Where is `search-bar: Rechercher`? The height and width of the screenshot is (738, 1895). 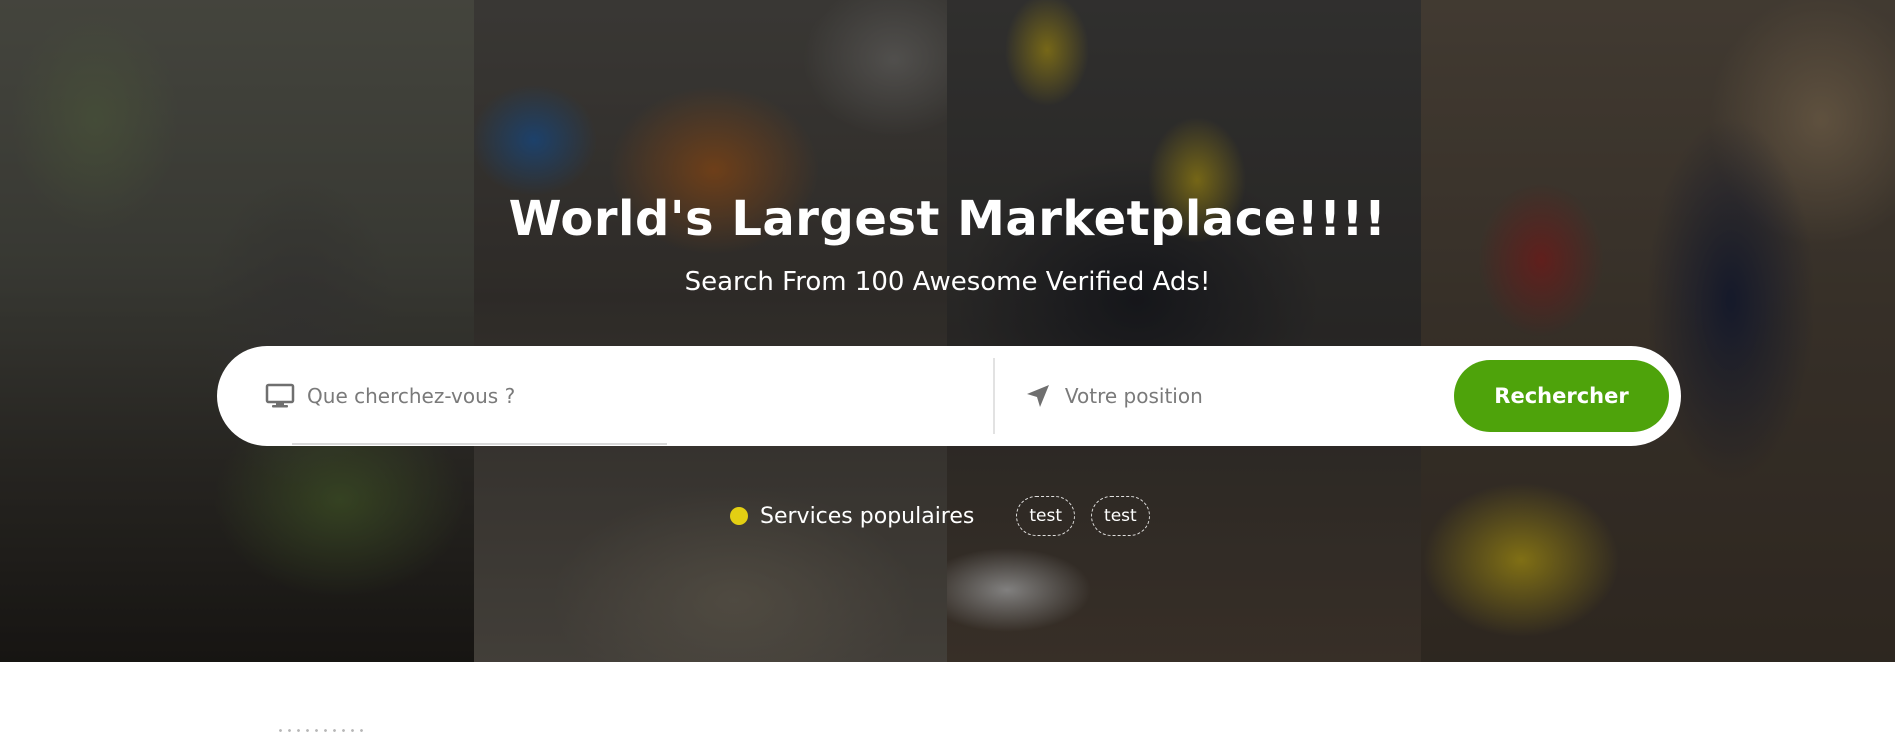 search-bar: Rechercher is located at coordinates (949, 396).